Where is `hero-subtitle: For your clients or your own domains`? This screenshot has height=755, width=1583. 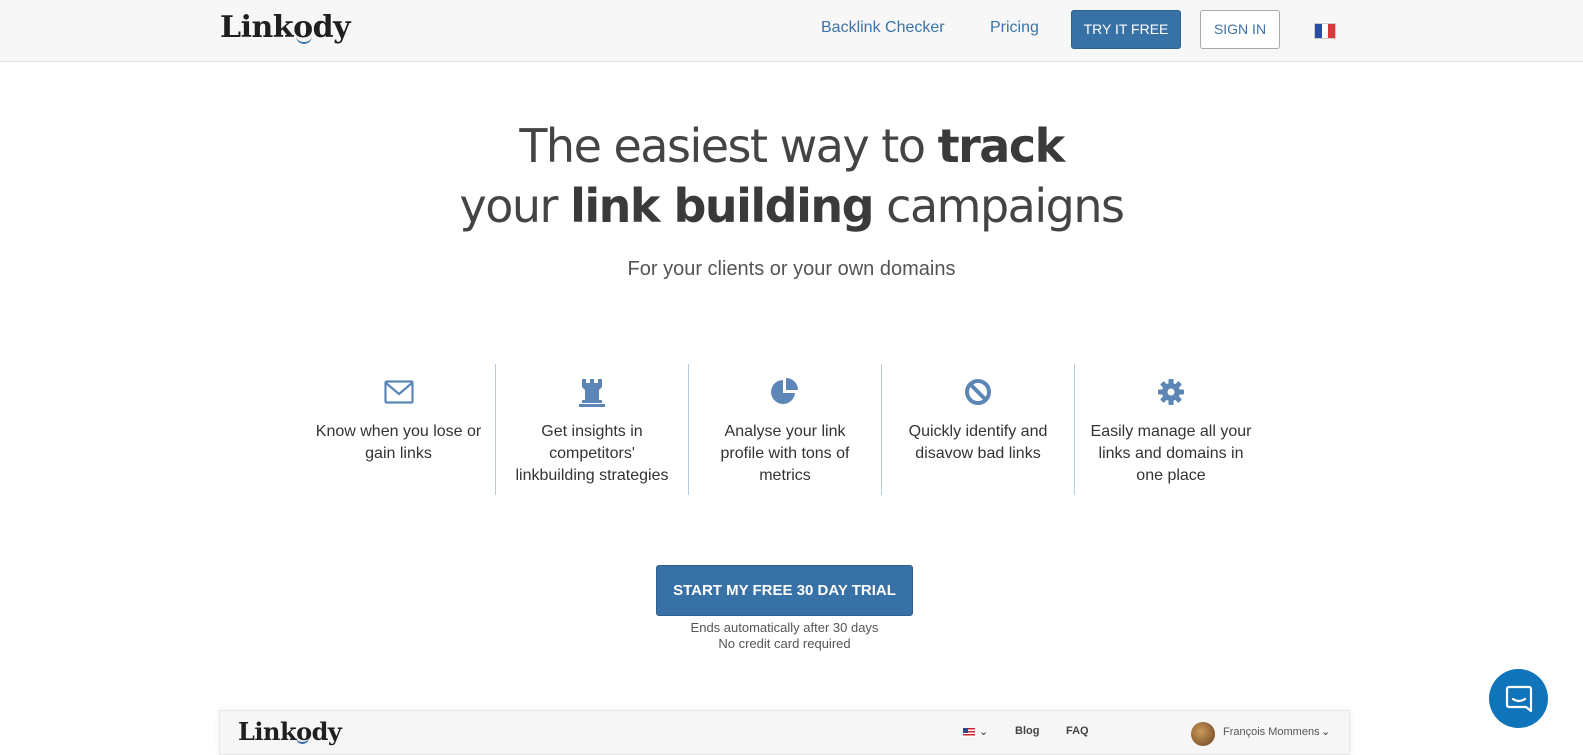 hero-subtitle: For your clients or your own domains is located at coordinates (791, 269).